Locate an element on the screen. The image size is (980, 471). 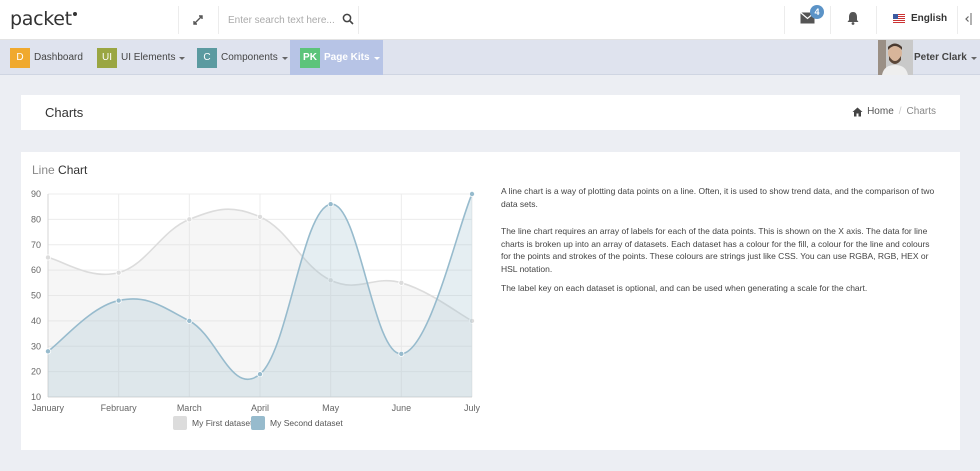
nav-item-page-kits: PK Page Kits is located at coordinates (336, 57).